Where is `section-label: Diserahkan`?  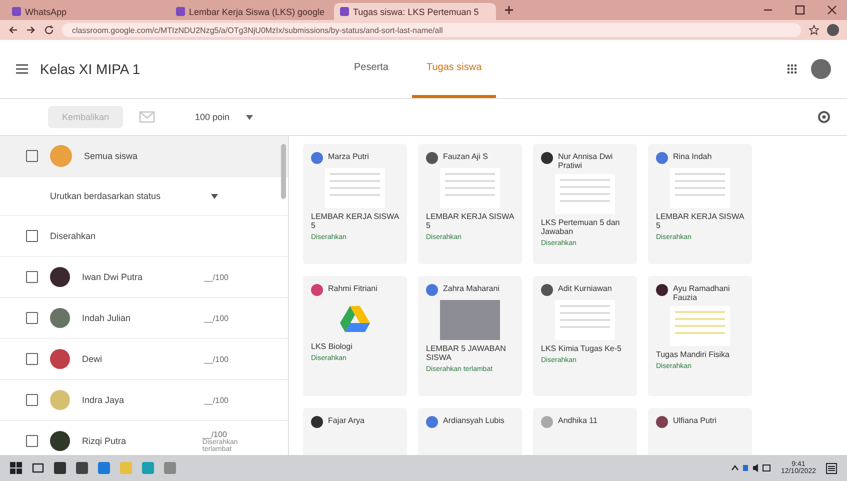
section-label: Diserahkan is located at coordinates (73, 236).